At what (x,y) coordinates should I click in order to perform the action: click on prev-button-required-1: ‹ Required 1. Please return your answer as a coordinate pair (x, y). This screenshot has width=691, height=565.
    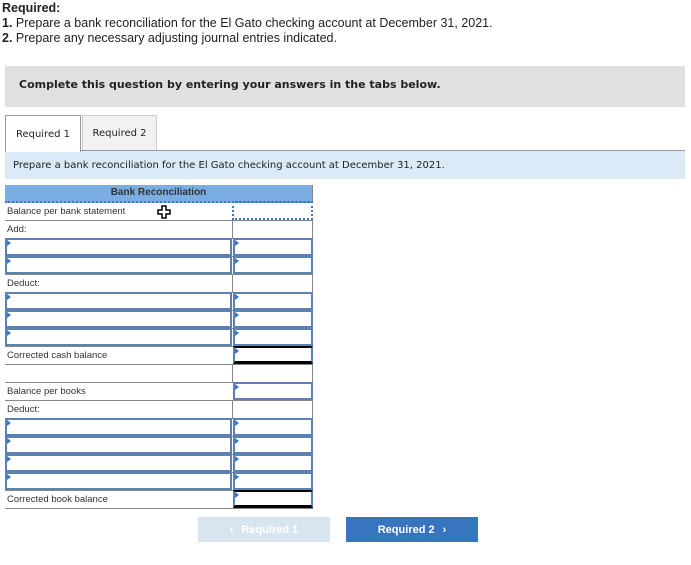
    Looking at the image, I should click on (264, 529).